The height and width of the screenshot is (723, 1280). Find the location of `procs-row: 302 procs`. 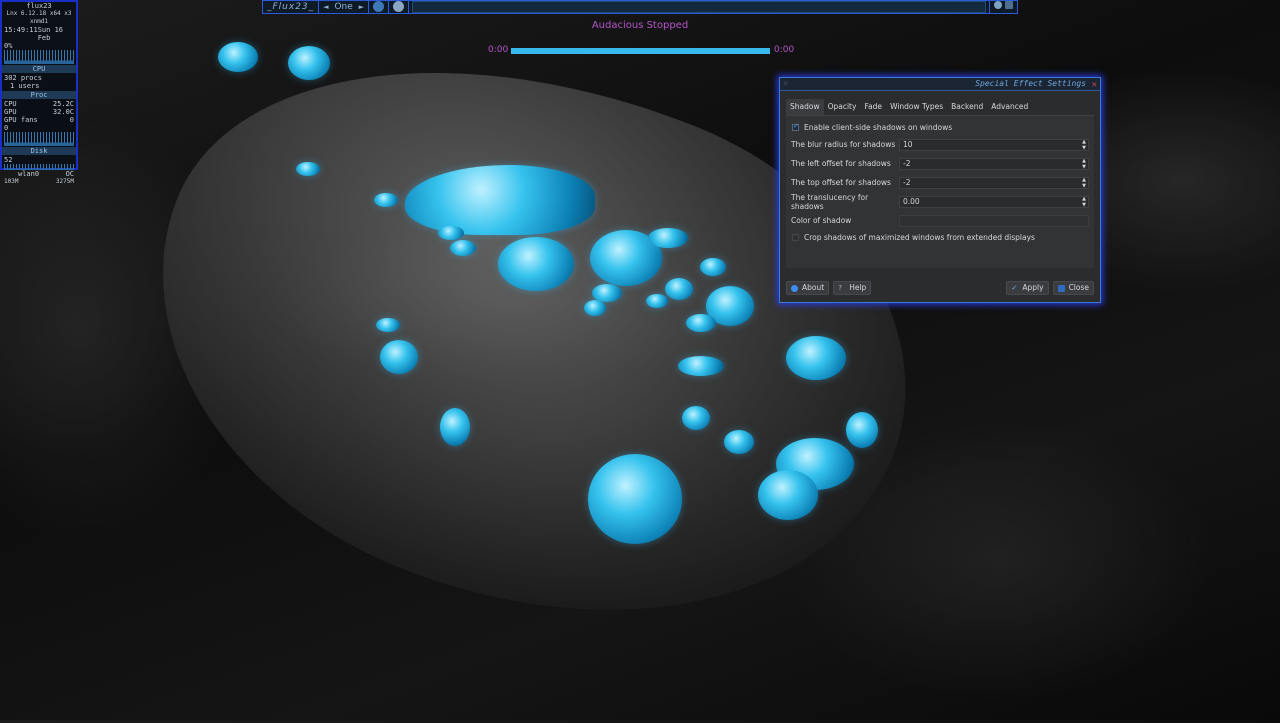

procs-row: 302 procs is located at coordinates (39, 78).